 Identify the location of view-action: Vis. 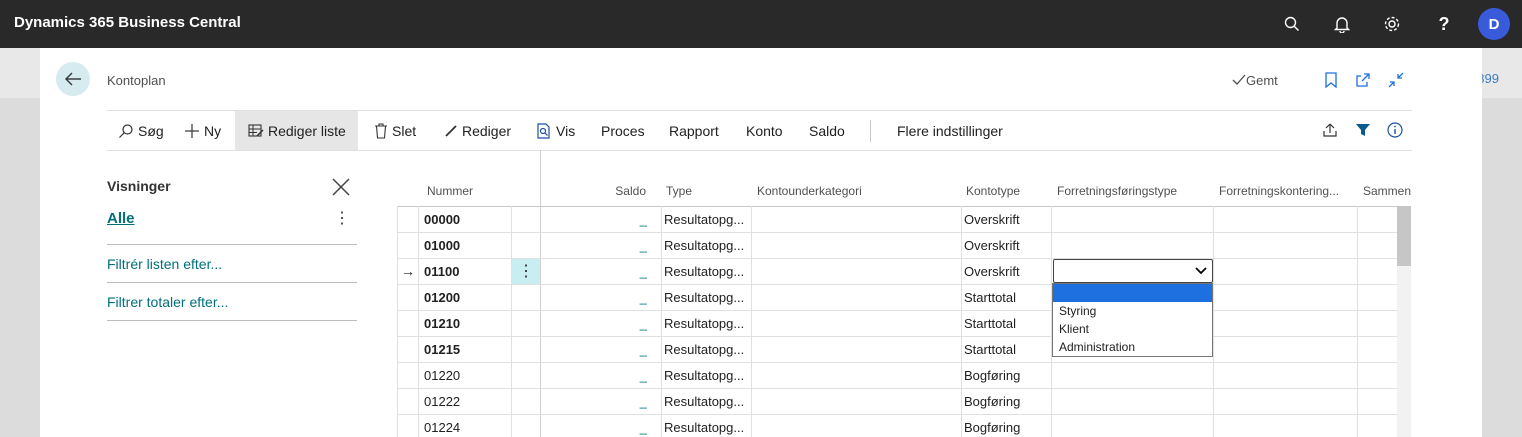
(555, 130).